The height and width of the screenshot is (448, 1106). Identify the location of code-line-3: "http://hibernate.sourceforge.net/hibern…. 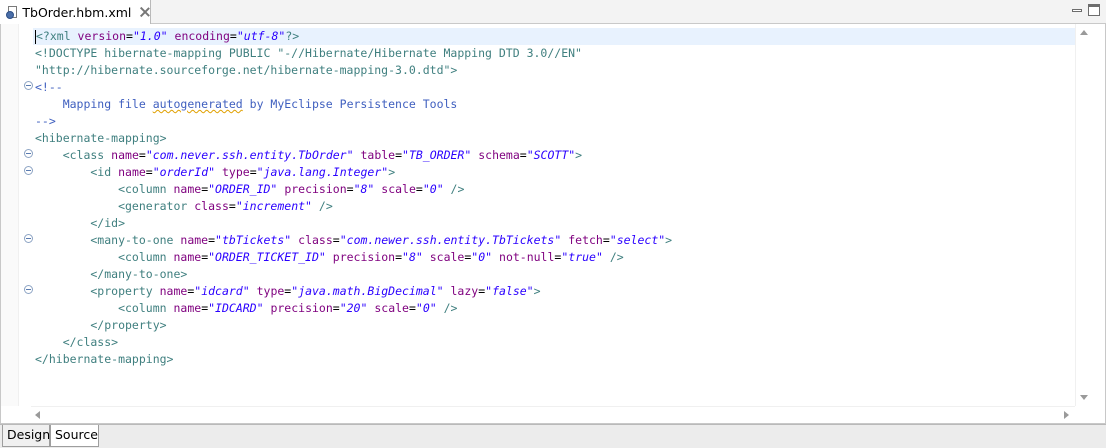
(246, 70).